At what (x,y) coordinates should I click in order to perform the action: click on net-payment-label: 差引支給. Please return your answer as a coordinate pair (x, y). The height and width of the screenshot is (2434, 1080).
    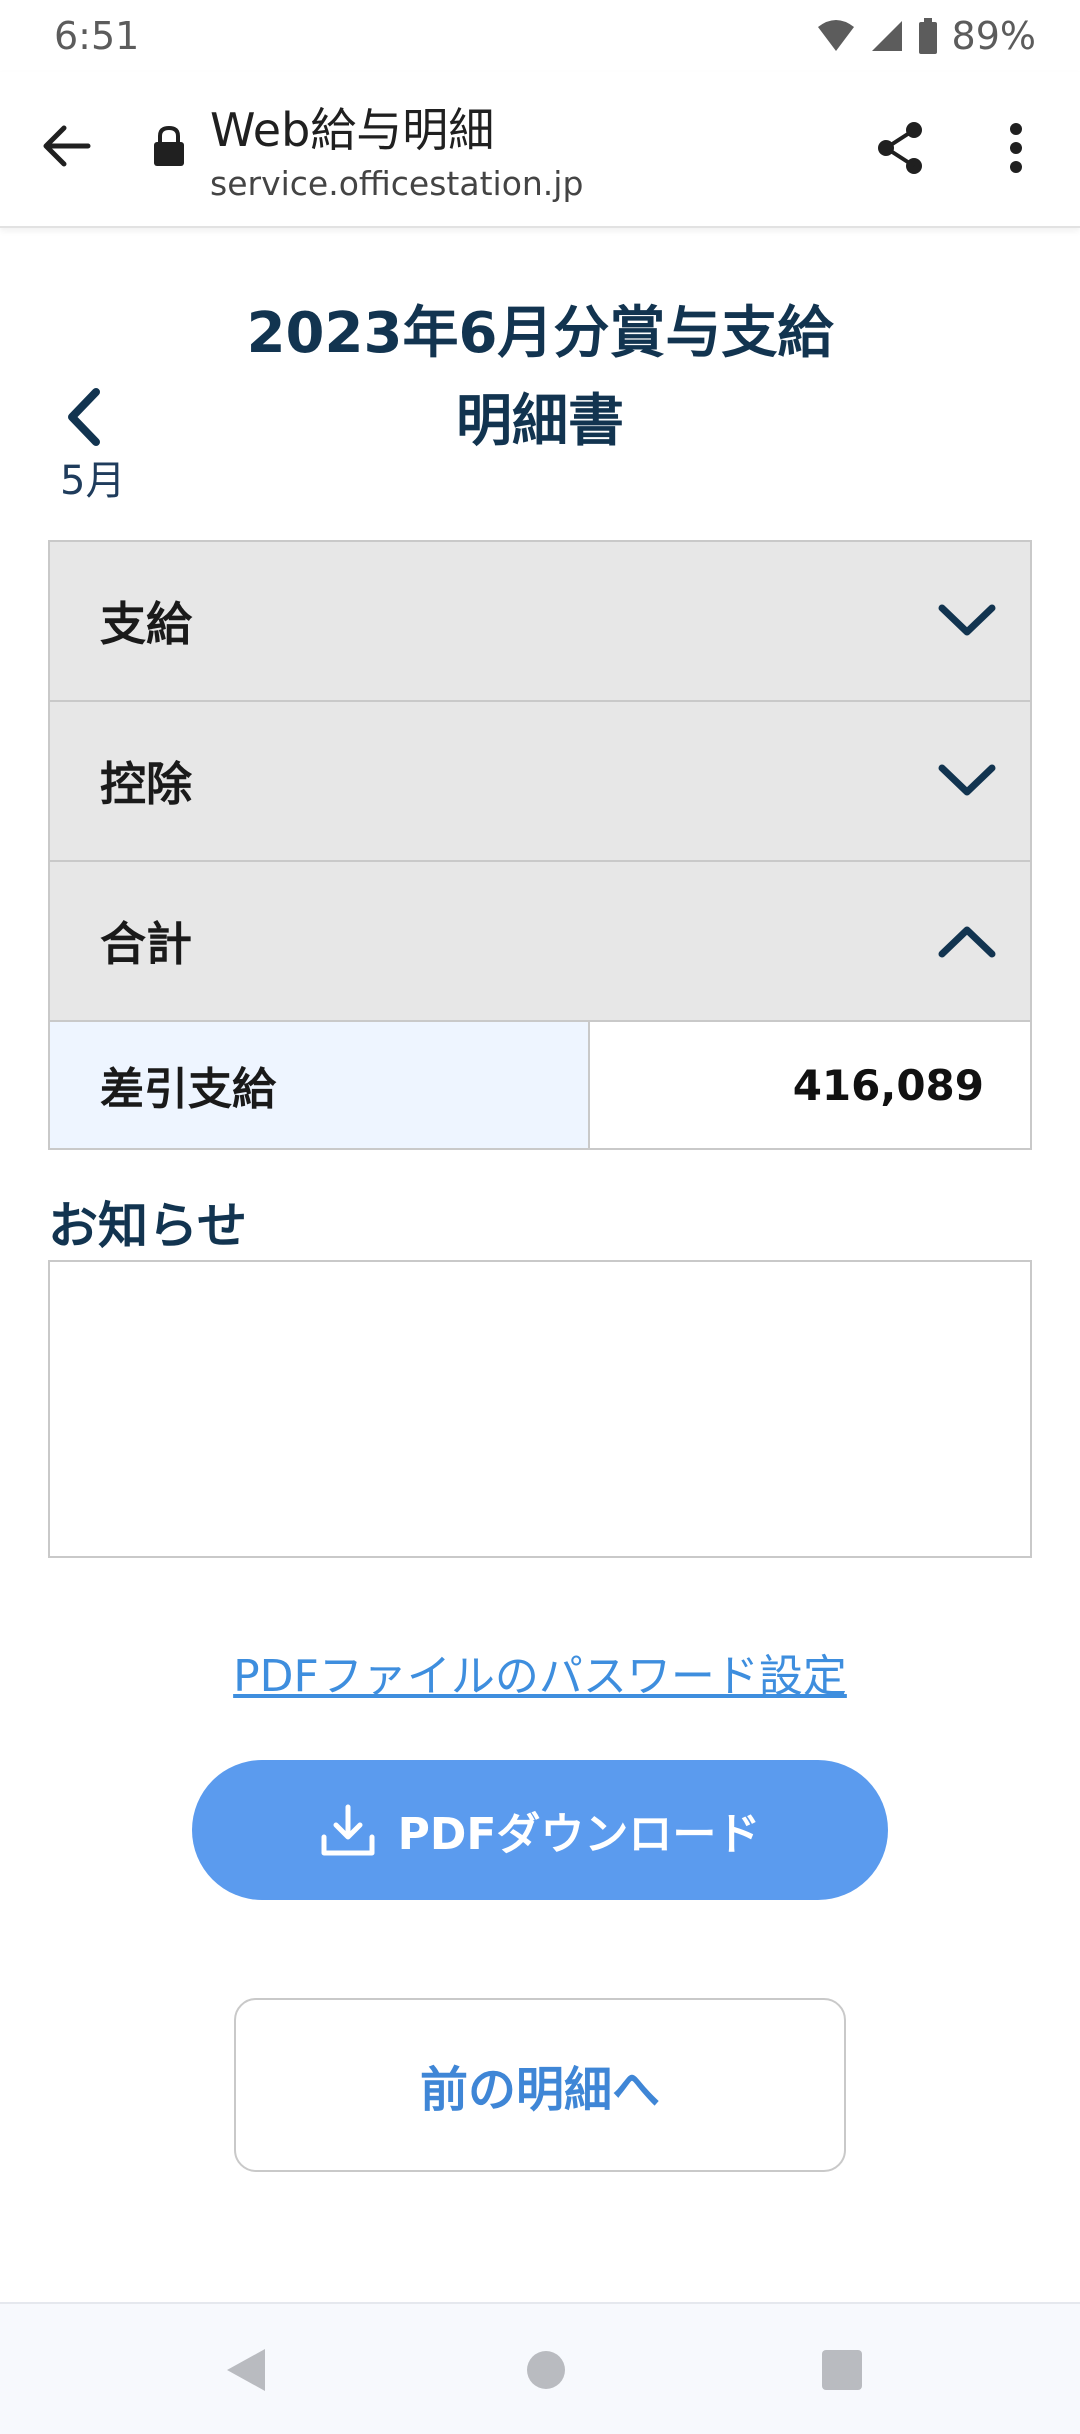
    Looking at the image, I should click on (320, 1085).